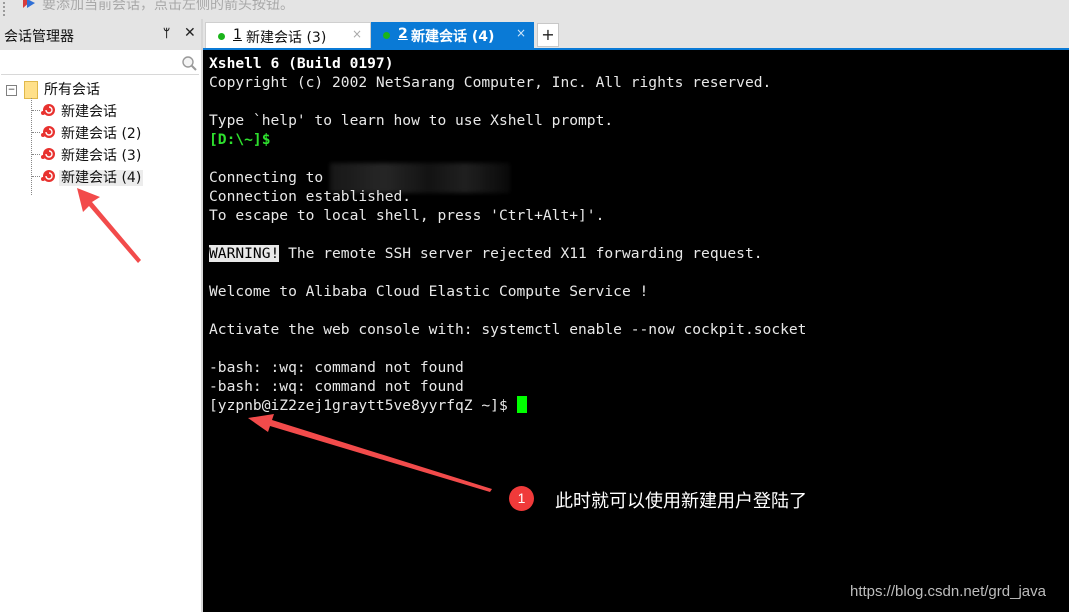 This screenshot has height=612, width=1069. Describe the element at coordinates (29, 5) in the screenshot. I see `add-session-arrow-icon` at that location.